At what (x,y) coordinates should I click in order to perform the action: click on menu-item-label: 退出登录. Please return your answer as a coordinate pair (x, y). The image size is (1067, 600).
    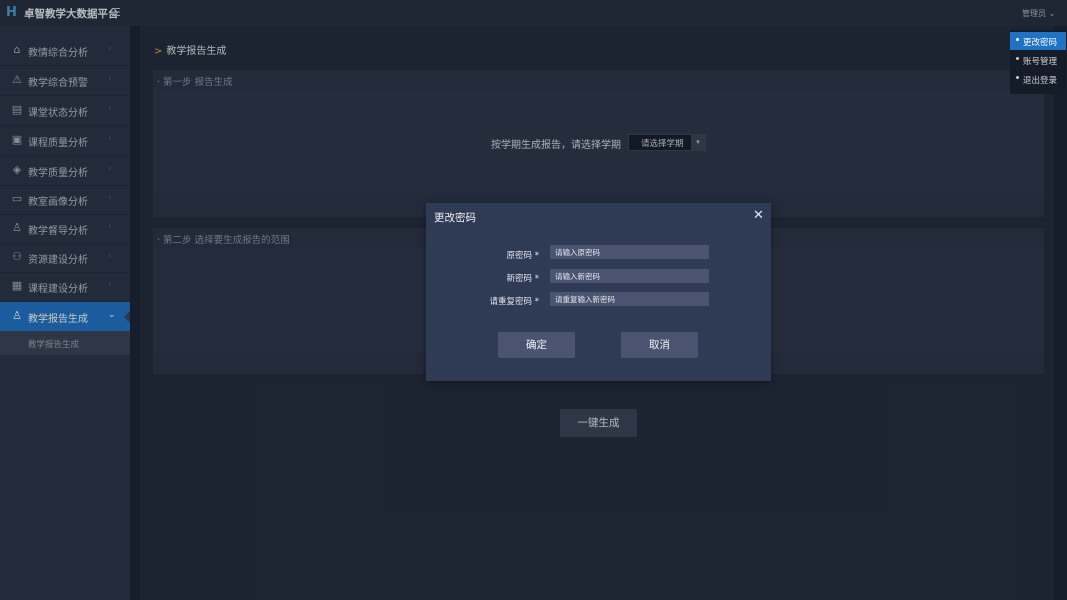
    Looking at the image, I should click on (1040, 81).